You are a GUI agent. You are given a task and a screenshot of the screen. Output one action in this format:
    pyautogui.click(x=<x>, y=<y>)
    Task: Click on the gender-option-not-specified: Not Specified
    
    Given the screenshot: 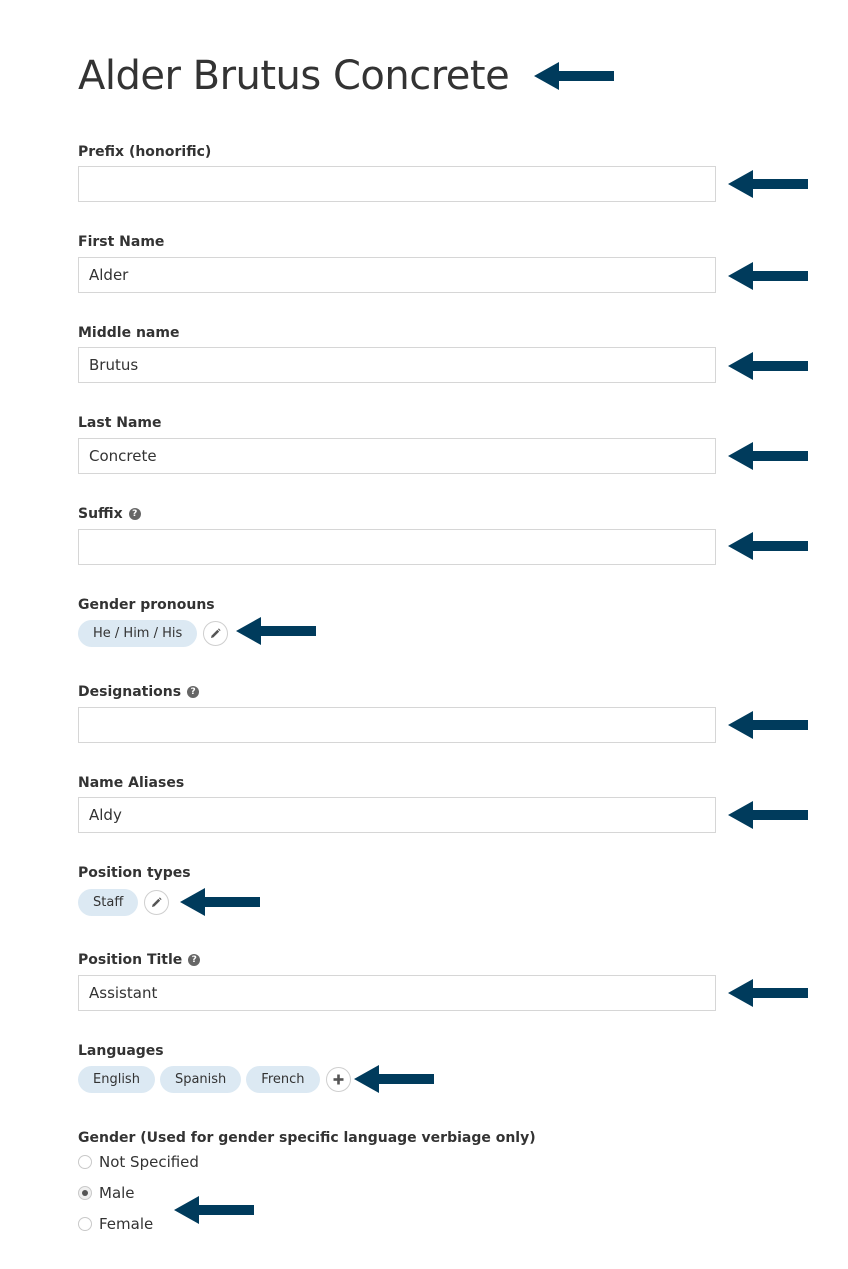 What is the action you would take?
    pyautogui.click(x=138, y=1162)
    